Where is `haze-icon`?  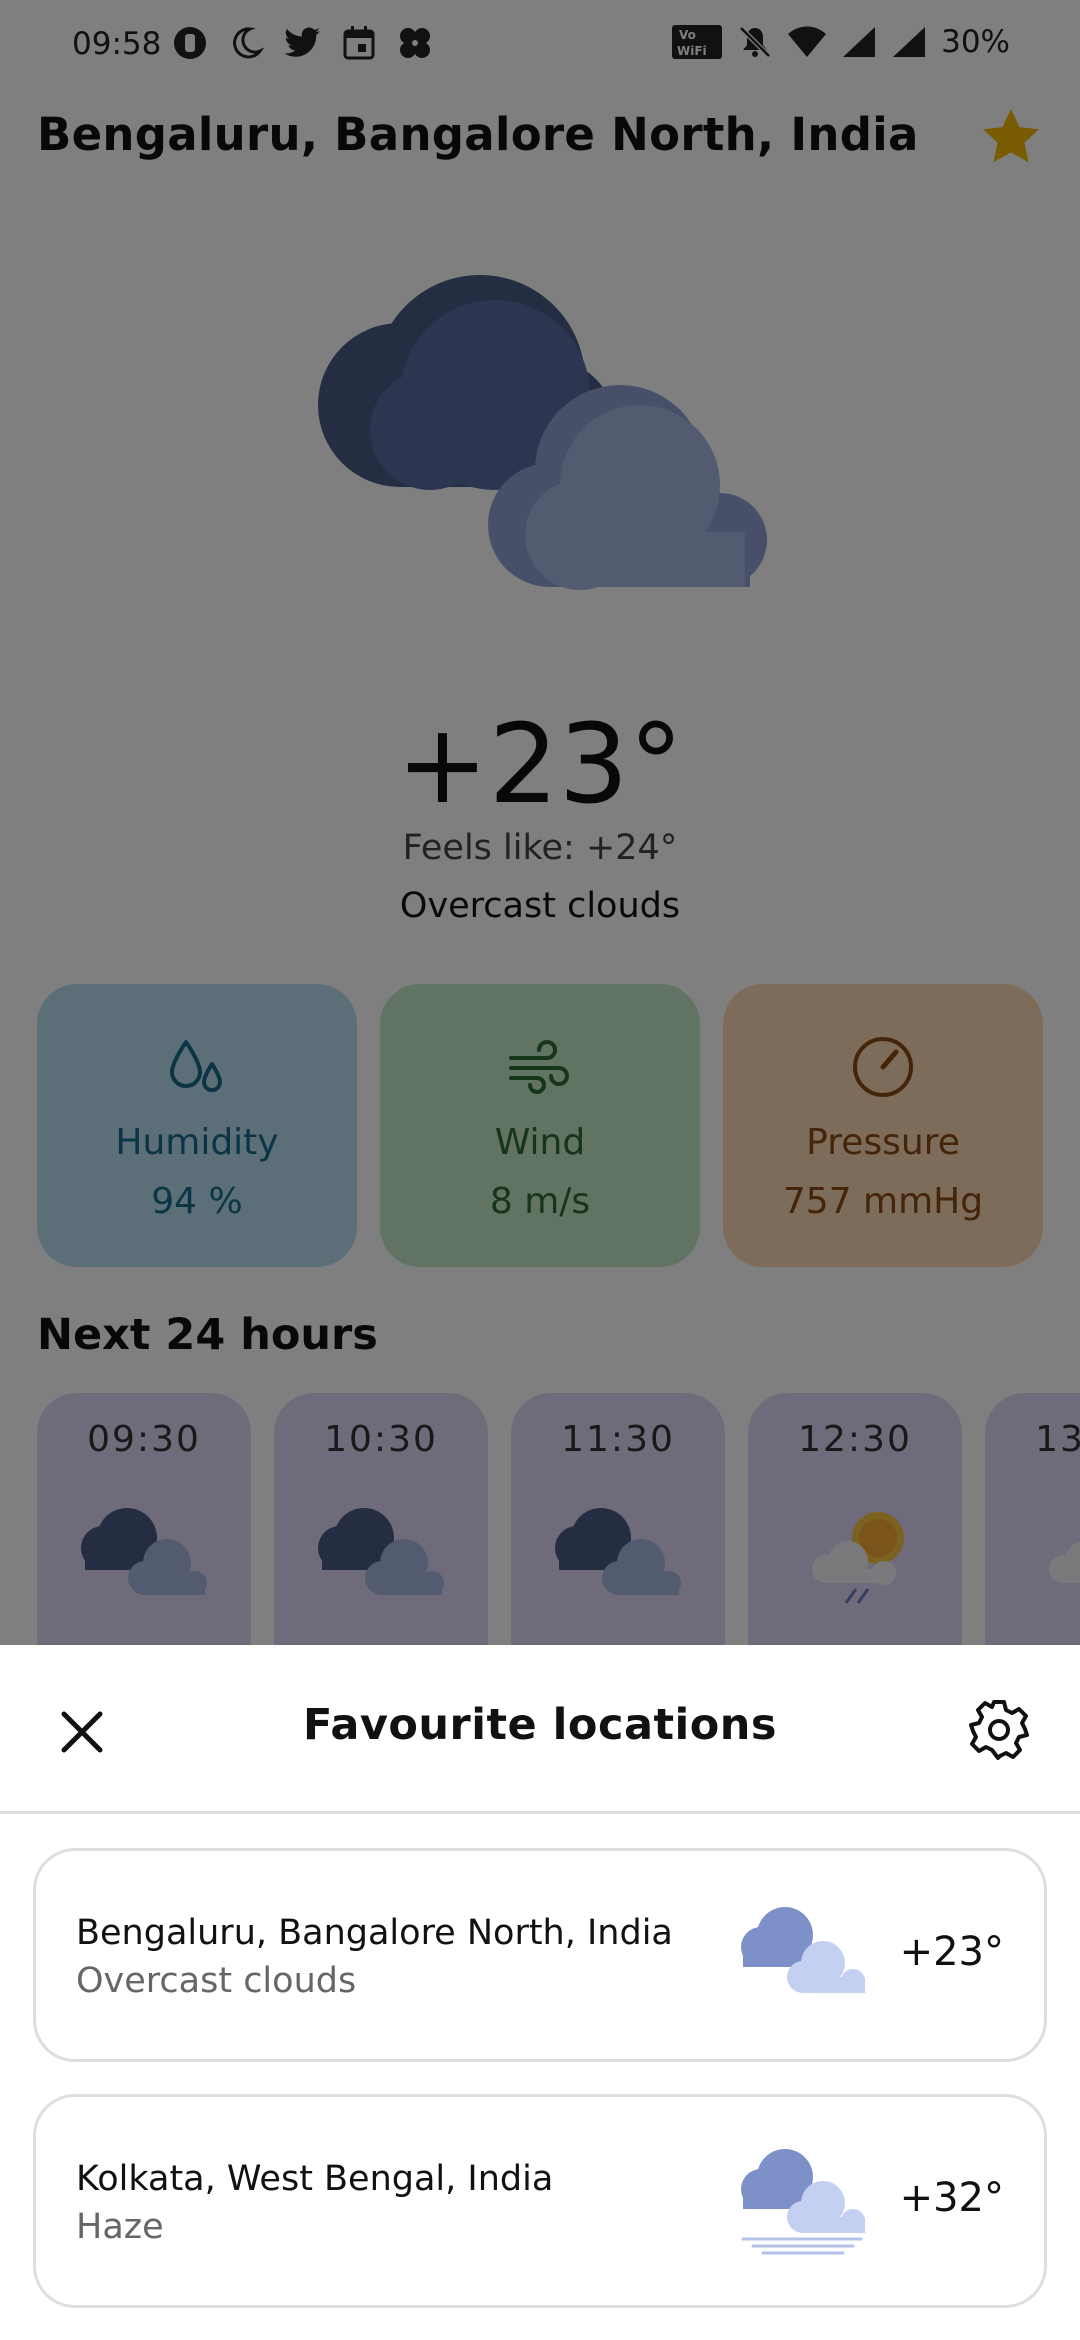 haze-icon is located at coordinates (803, 2202).